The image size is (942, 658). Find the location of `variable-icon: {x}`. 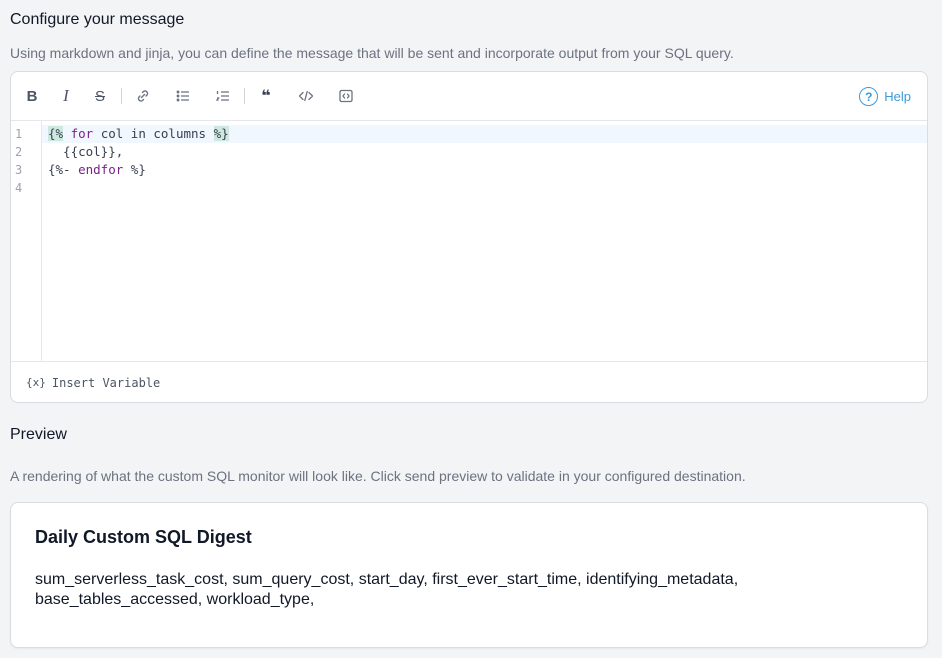

variable-icon: {x} is located at coordinates (36, 382).